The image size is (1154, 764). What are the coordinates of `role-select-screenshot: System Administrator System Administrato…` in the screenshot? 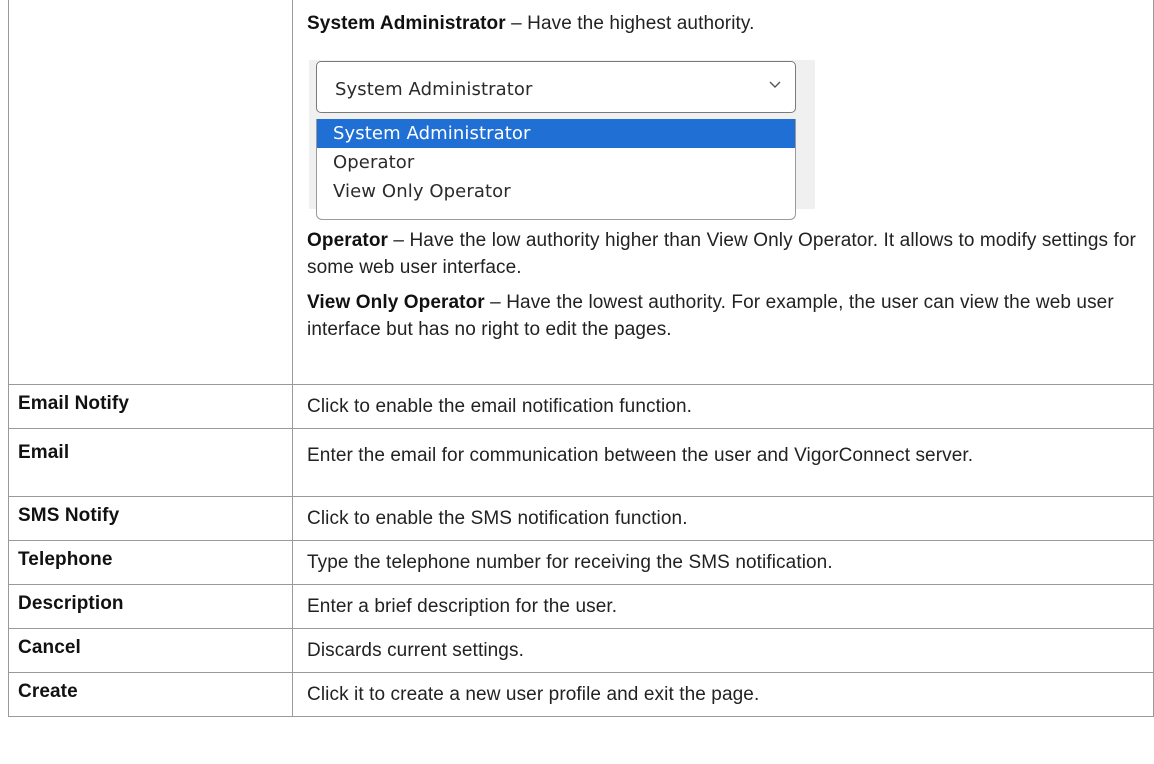 It's located at (562, 140).